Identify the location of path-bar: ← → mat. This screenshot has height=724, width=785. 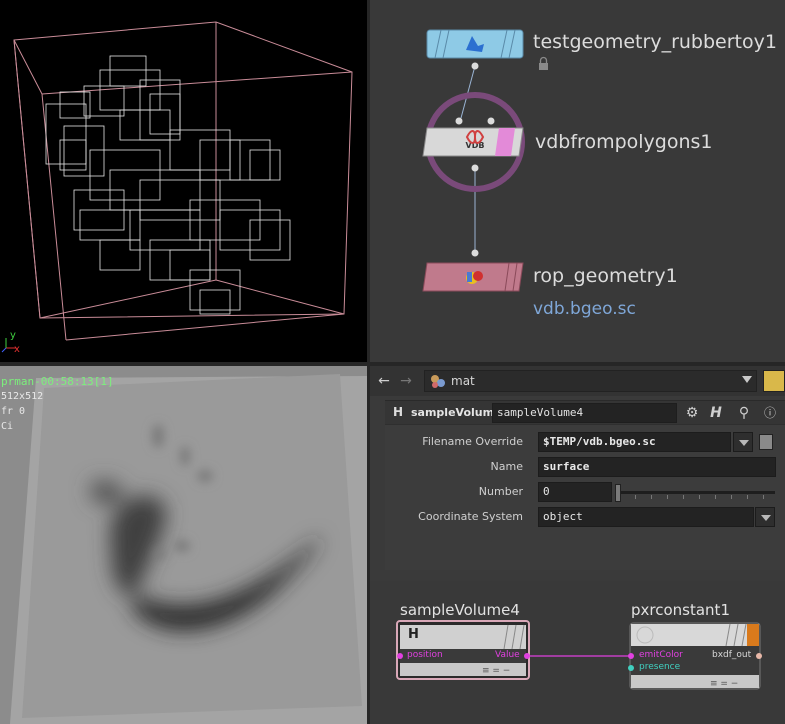
(577, 381).